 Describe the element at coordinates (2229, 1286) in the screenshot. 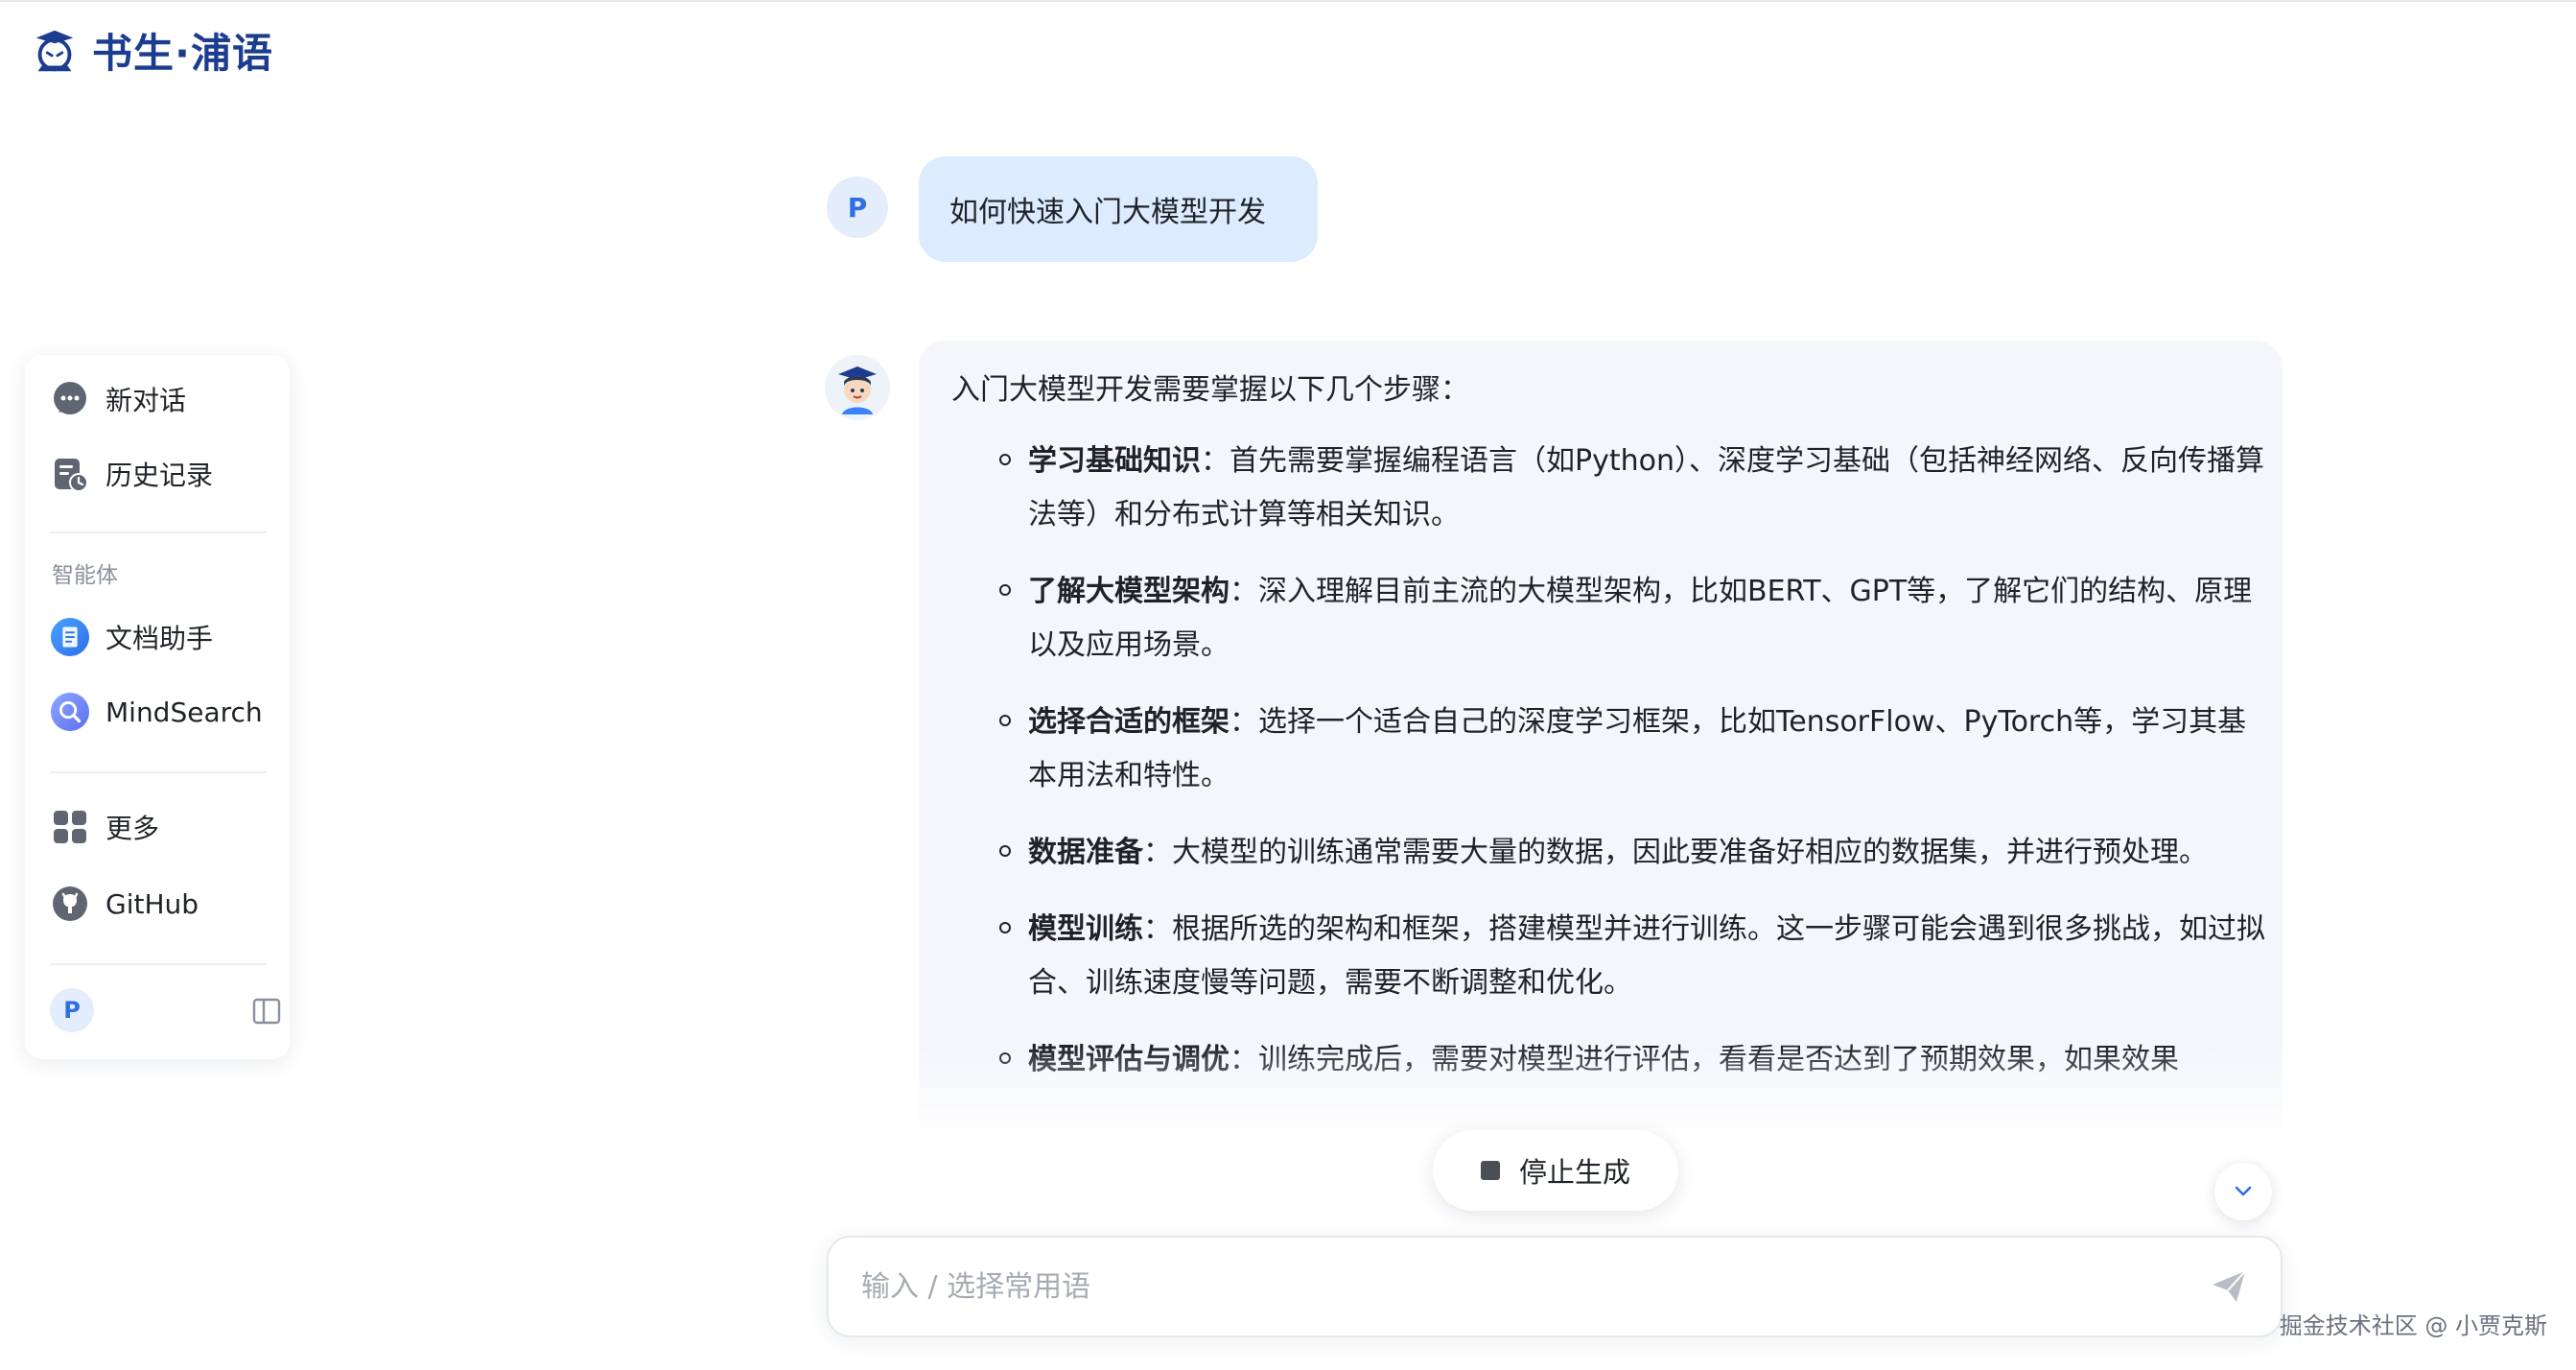

I see `send-icon` at that location.